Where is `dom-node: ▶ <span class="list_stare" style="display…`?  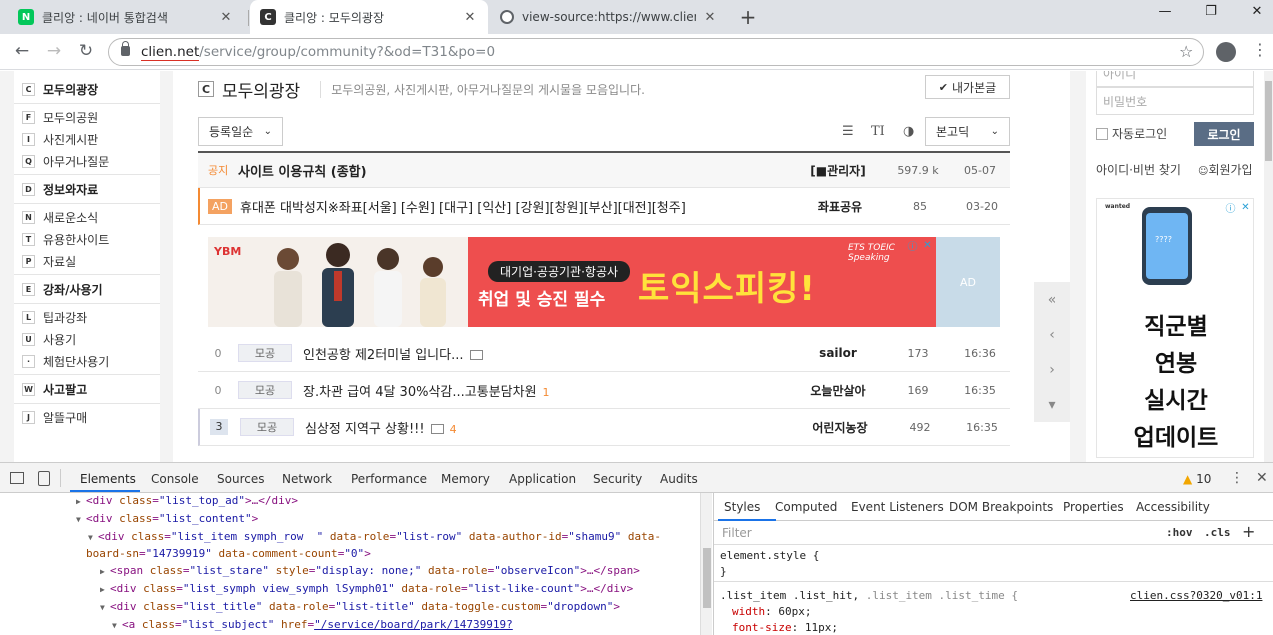 dom-node: ▶ <span class="list_stare" style="display… is located at coordinates (356, 572).